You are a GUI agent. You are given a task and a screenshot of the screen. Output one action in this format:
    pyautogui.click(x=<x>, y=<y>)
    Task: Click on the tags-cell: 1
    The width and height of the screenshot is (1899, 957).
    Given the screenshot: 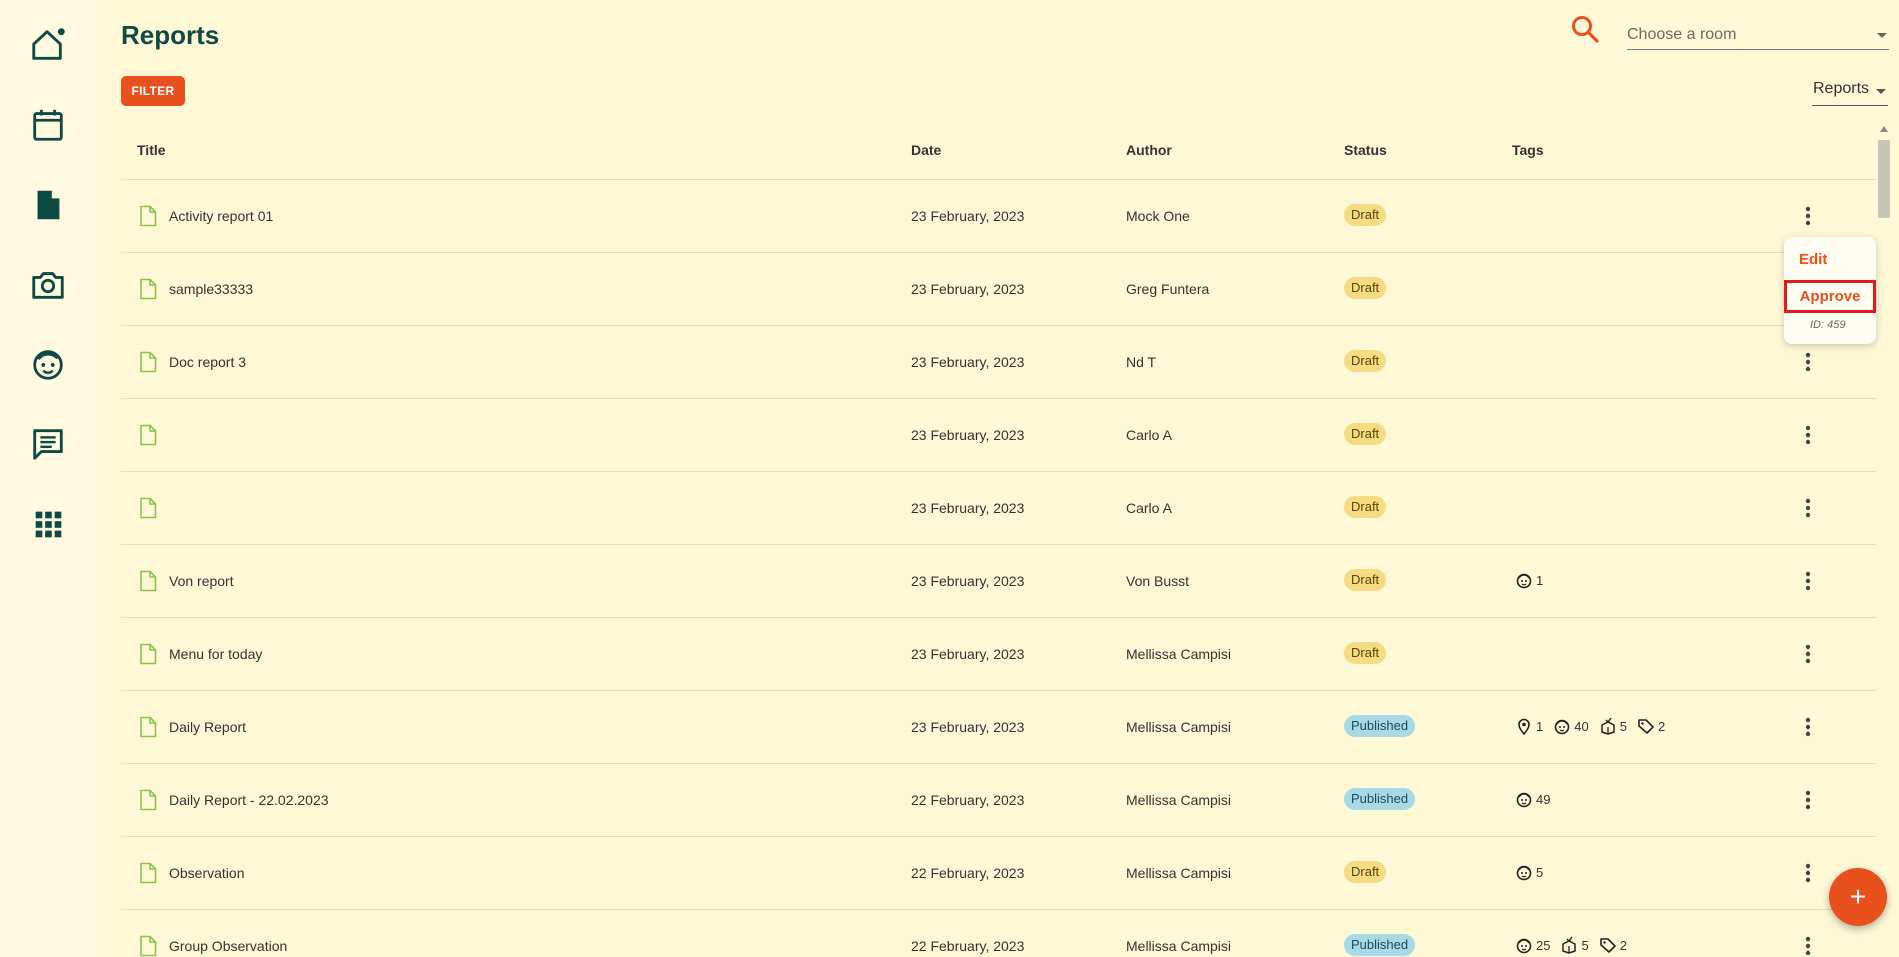 What is the action you would take?
    pyautogui.click(x=1529, y=580)
    